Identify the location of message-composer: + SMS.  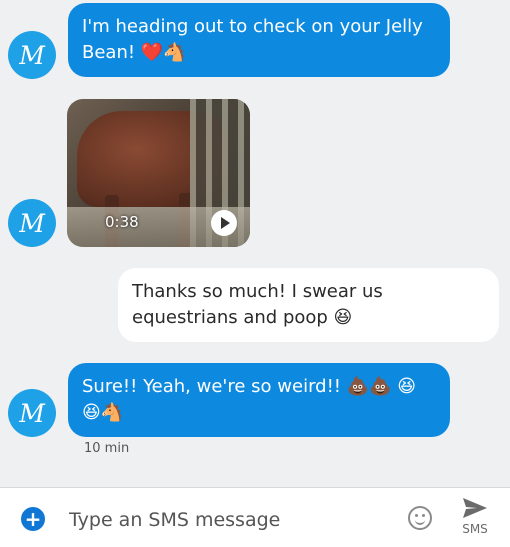
(255, 517).